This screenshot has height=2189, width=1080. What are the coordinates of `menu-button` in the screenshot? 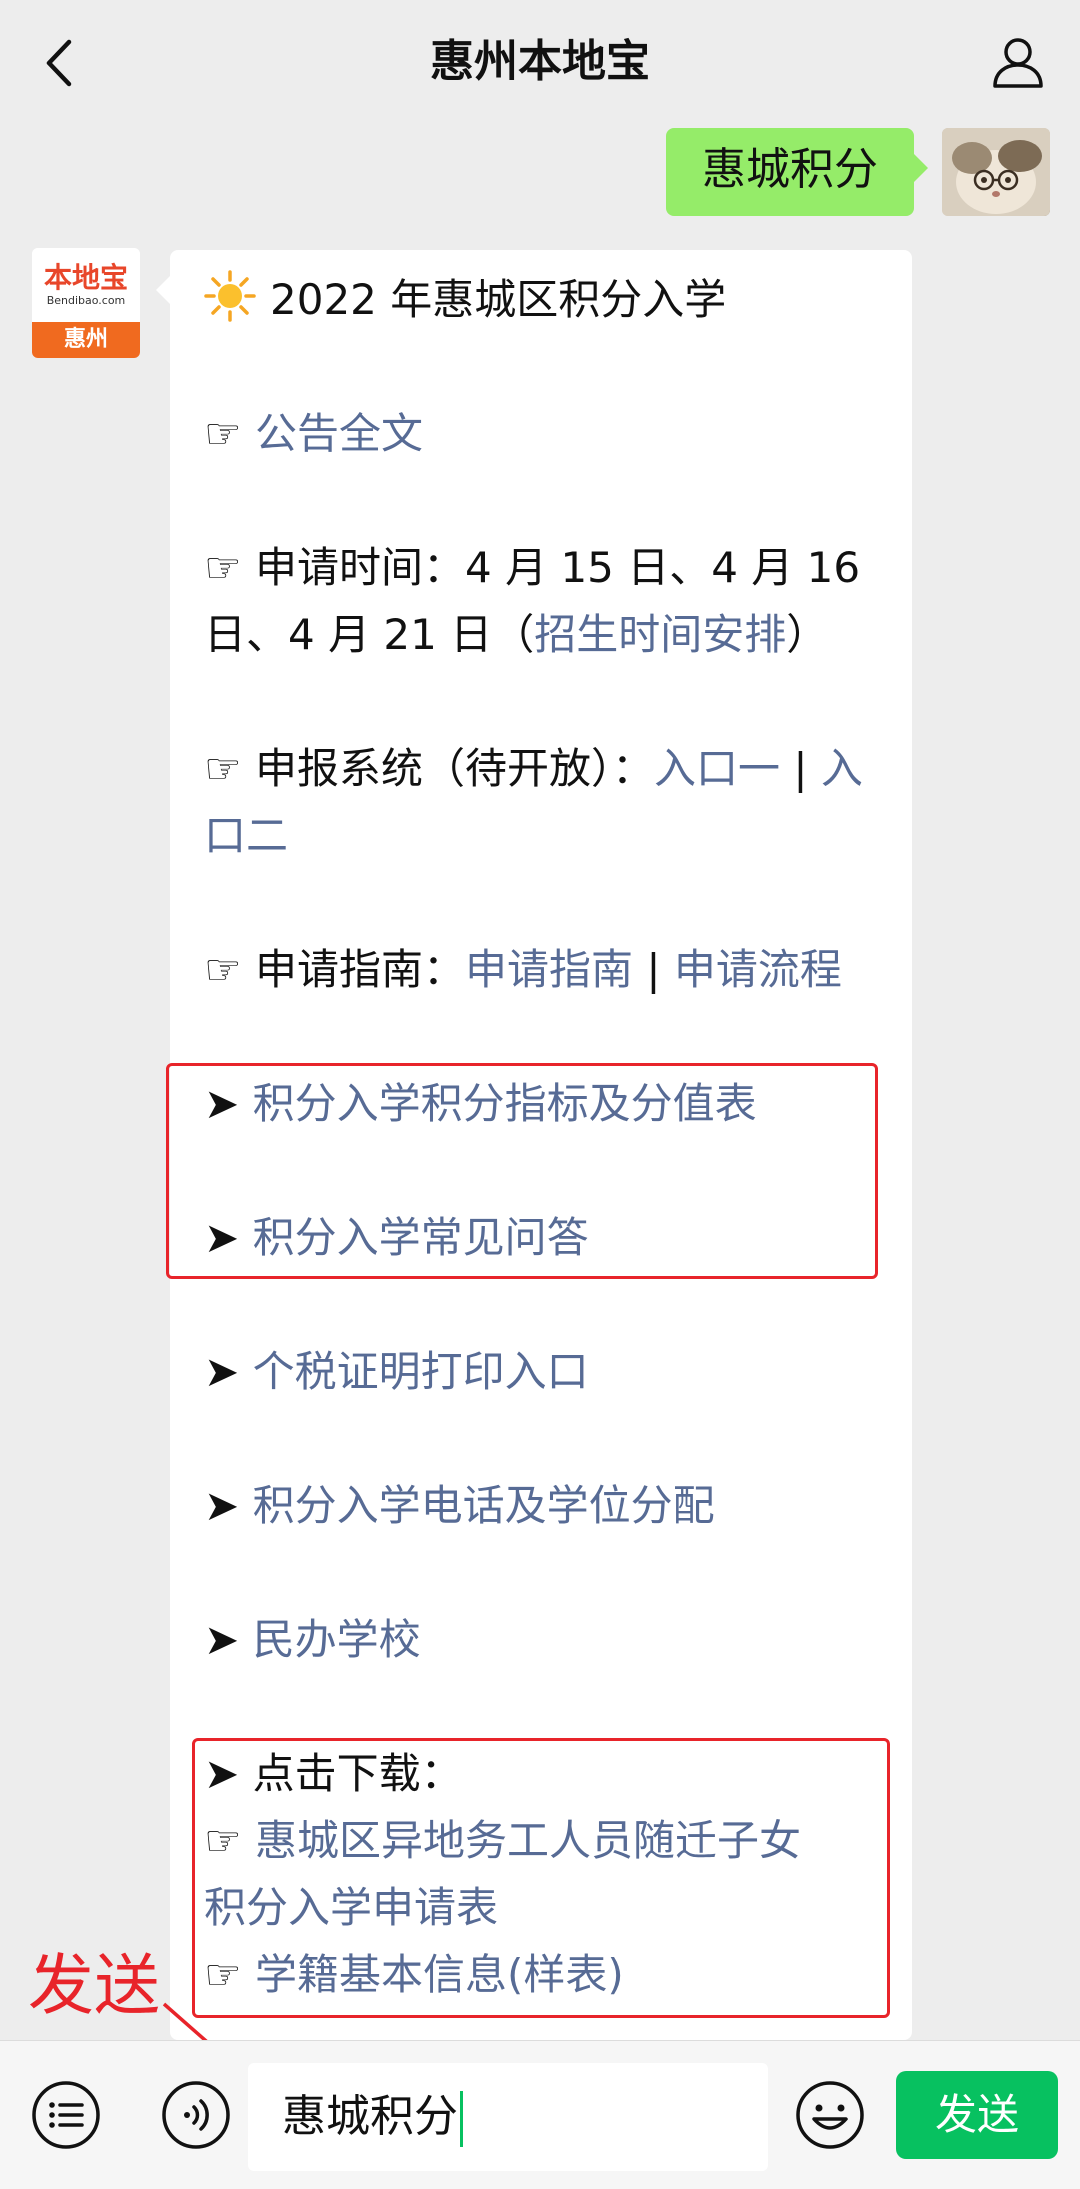 It's located at (66, 2115).